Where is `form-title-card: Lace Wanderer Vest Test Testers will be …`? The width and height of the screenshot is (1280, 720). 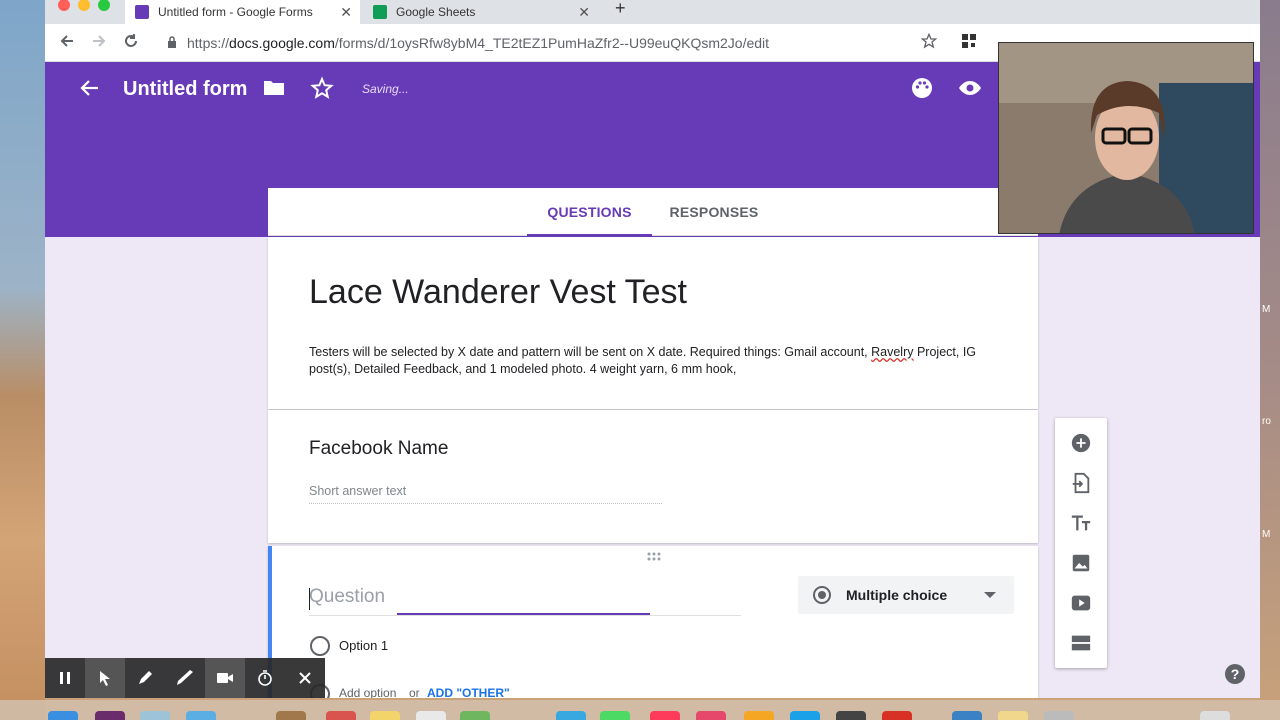
form-title-card: Lace Wanderer Vest Test Testers will be … is located at coordinates (653, 323).